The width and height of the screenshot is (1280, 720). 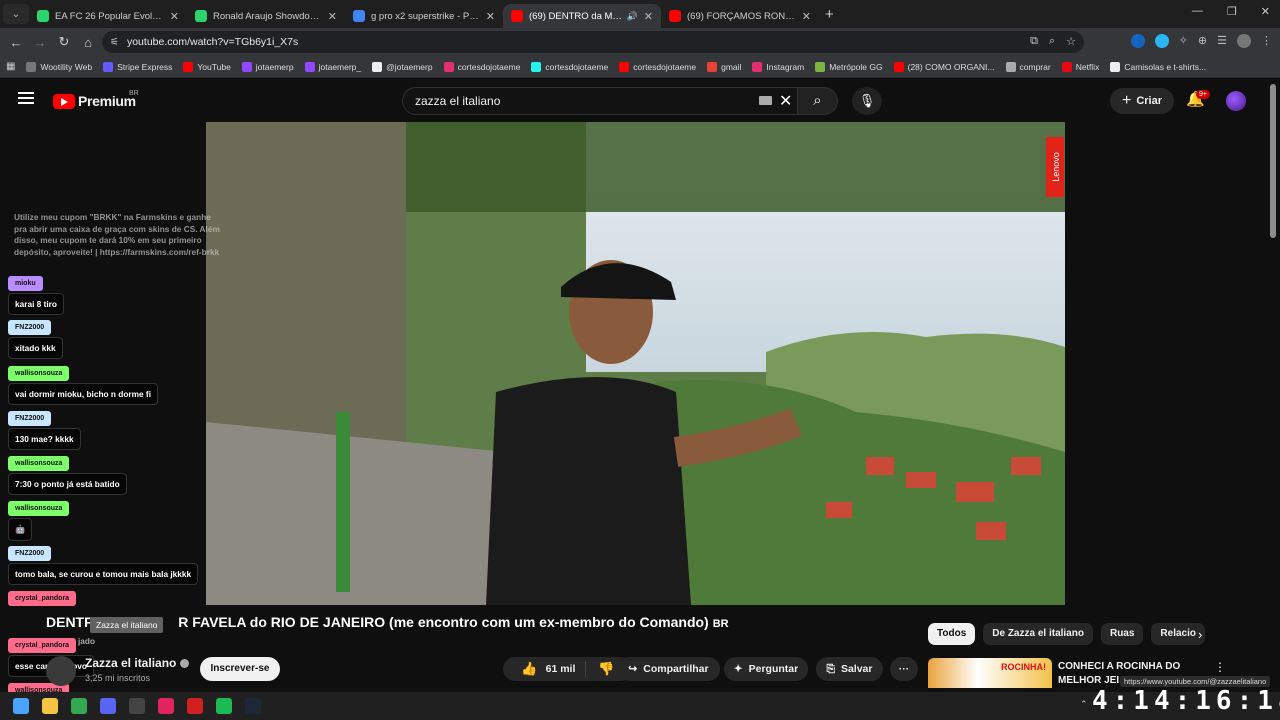 What do you see at coordinates (1071, 41) in the screenshot?
I see `bookmark-star-icon: ☆` at bounding box center [1071, 41].